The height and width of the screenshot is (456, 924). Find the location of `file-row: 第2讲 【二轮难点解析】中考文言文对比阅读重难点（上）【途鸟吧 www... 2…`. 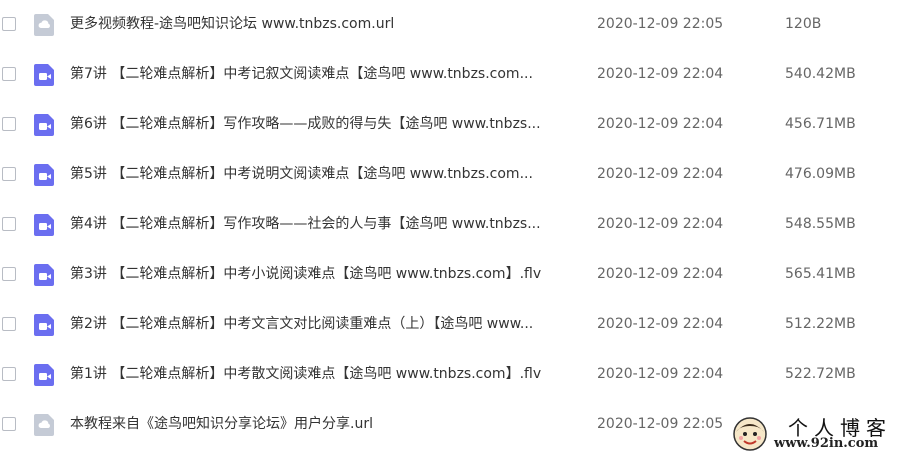

file-row: 第2讲 【二轮难点解析】中考文言文对比阅读重难点（上）【途鸟吧 www... 2… is located at coordinates (462, 325).